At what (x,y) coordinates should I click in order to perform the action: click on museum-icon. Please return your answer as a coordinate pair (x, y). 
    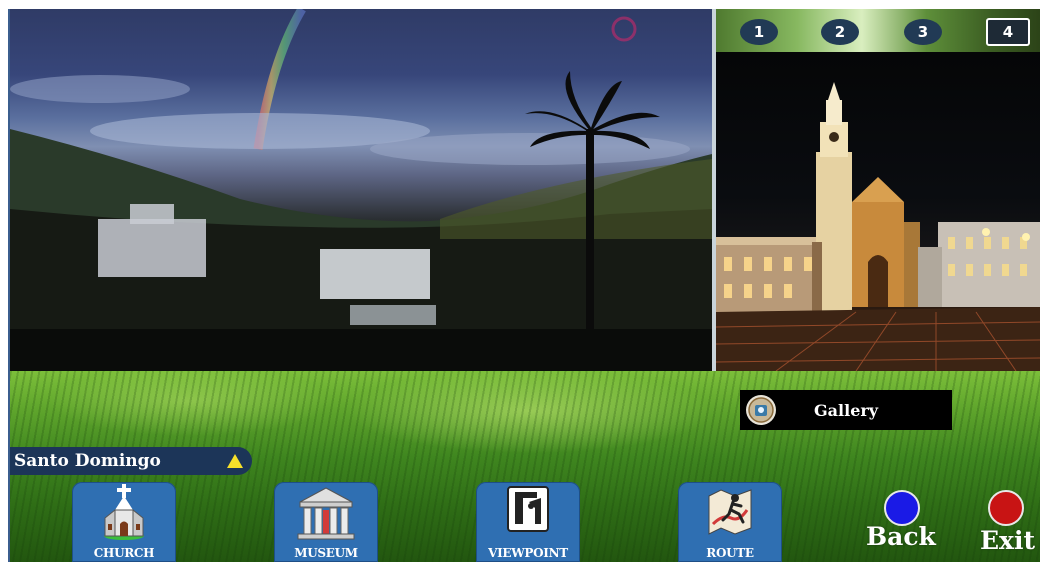
    Looking at the image, I should click on (326, 513).